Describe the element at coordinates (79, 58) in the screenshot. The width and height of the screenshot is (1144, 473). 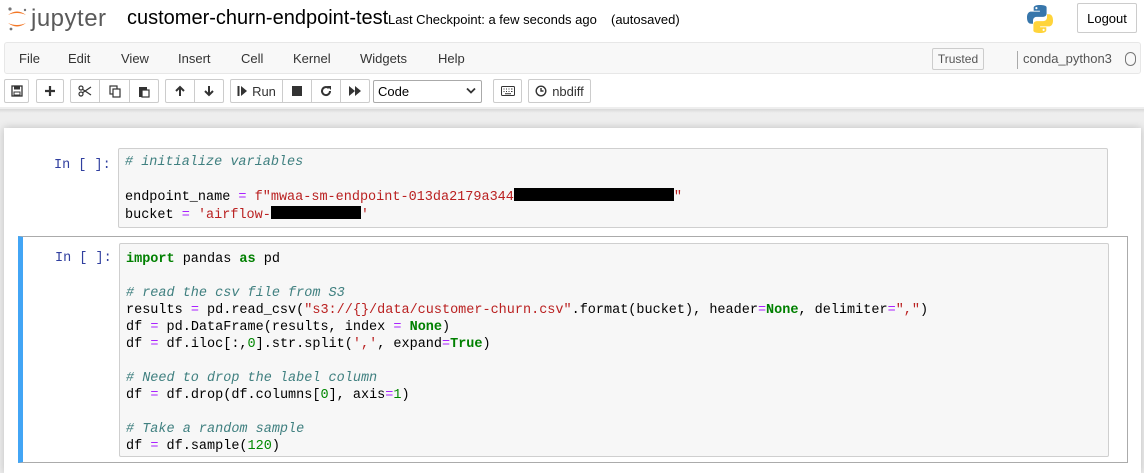
I see `menu-edit: Edit` at that location.